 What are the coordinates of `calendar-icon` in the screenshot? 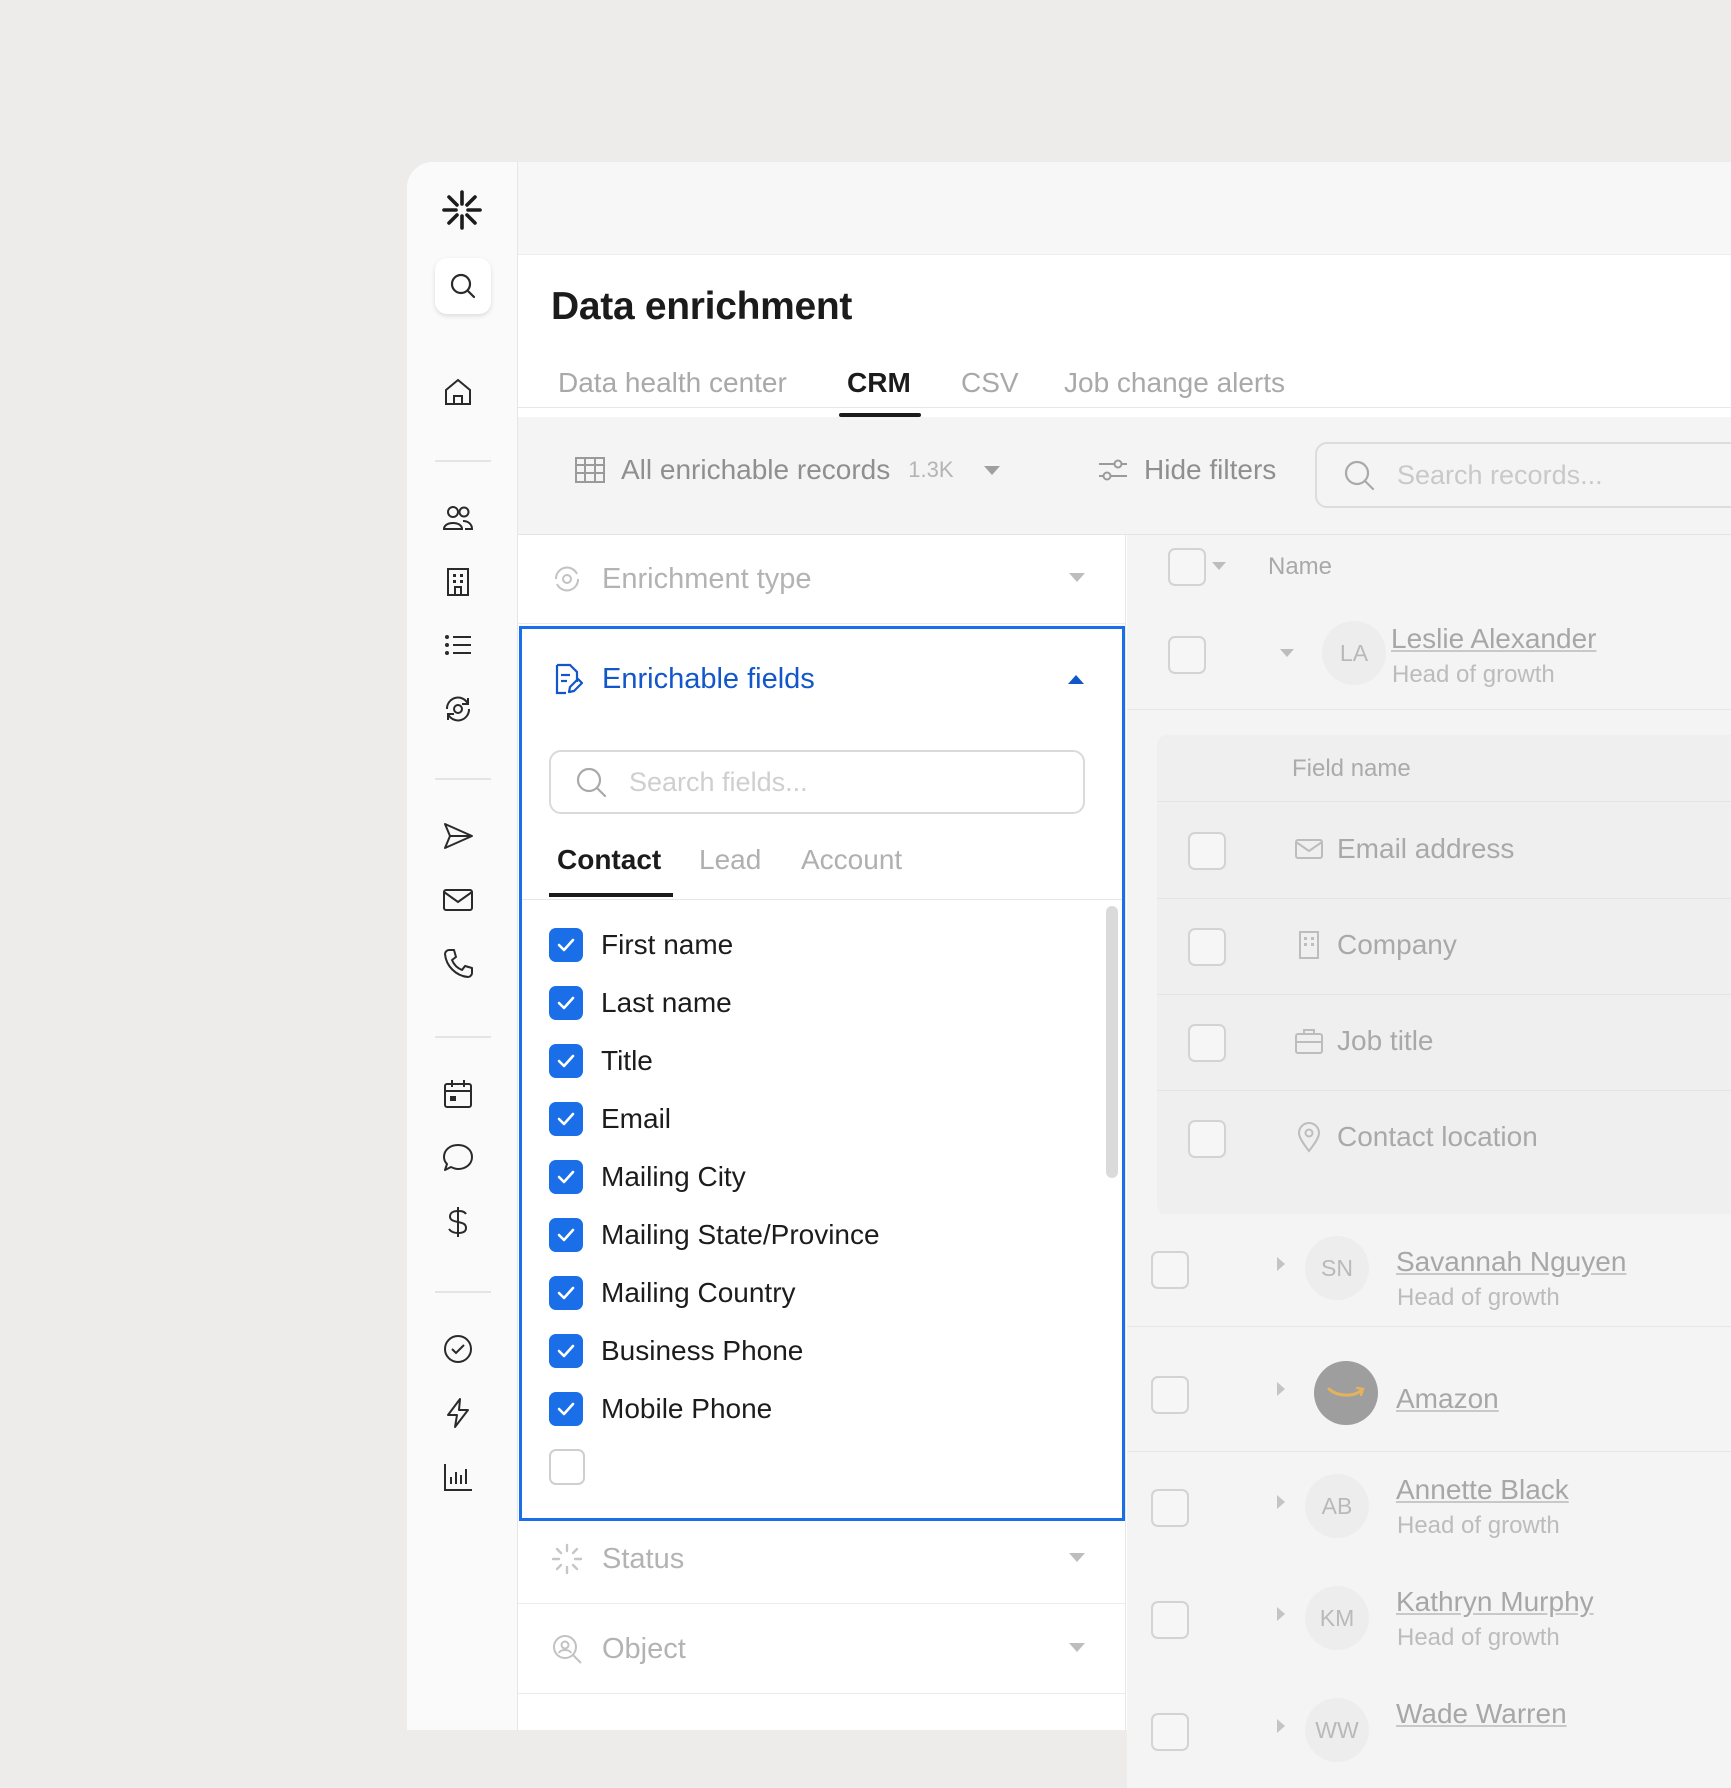 It's located at (458, 1094).